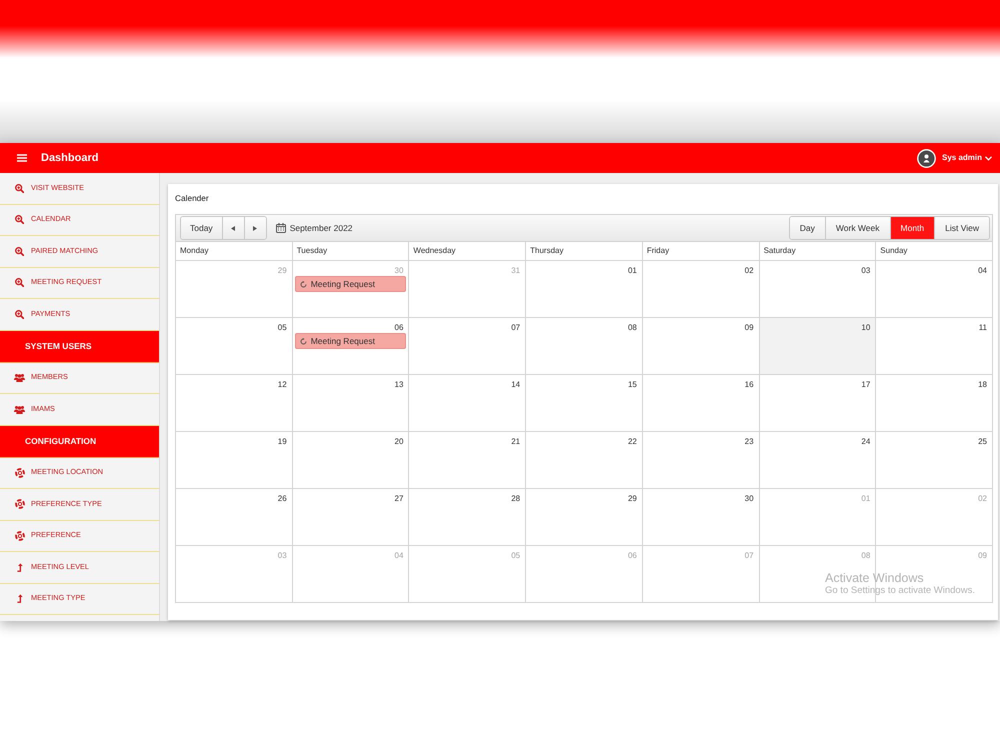 Image resolution: width=1000 pixels, height=750 pixels. Describe the element at coordinates (282, 498) in the screenshot. I see `day-number: 26` at that location.